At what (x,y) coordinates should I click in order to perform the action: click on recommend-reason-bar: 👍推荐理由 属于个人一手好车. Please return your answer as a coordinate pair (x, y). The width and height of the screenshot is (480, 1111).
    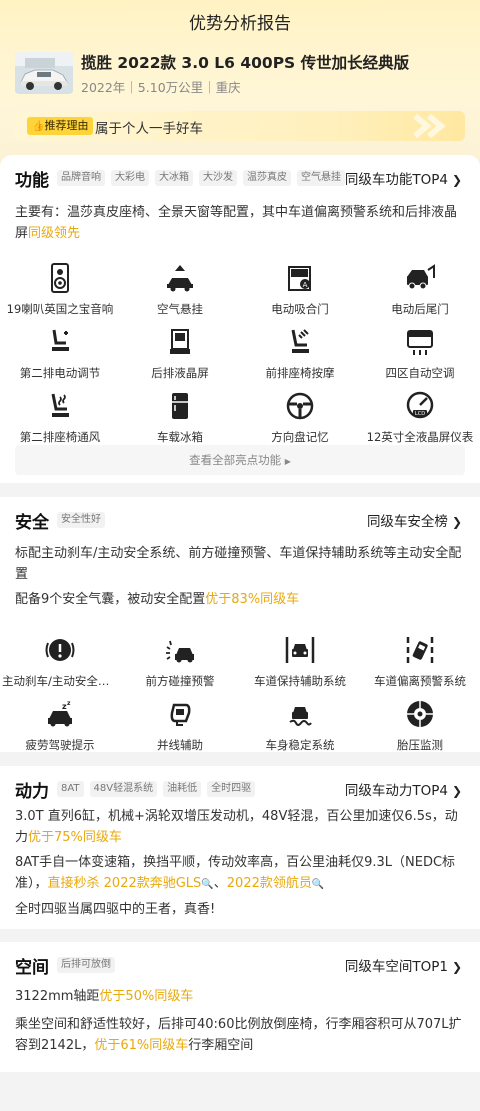
    Looking at the image, I should click on (240, 126).